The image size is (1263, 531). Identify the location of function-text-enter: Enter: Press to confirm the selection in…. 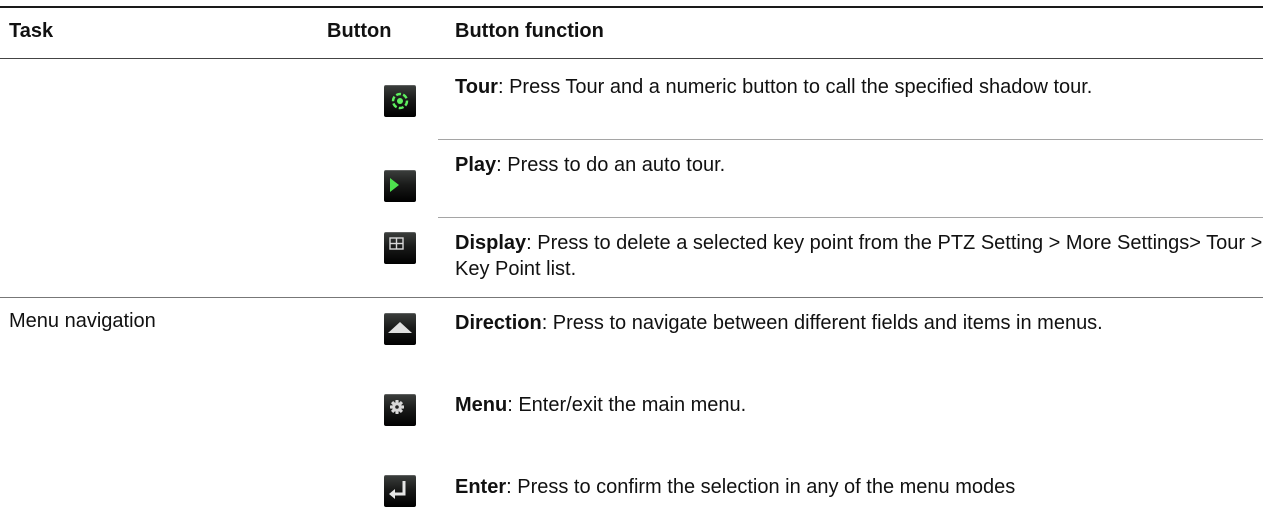
(859, 487).